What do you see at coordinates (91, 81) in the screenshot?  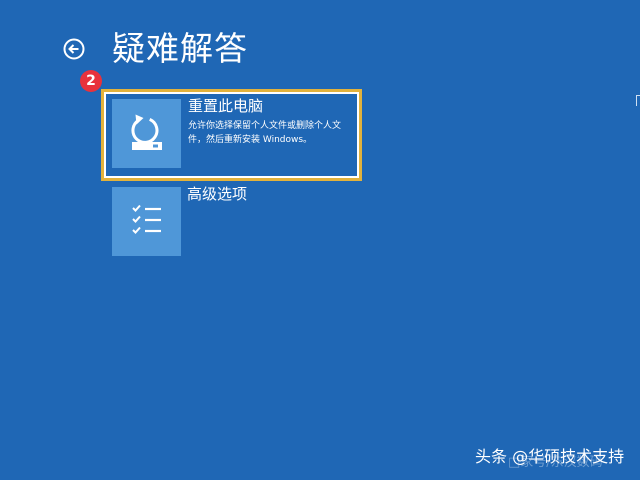 I see `step-number-badge: 2` at bounding box center [91, 81].